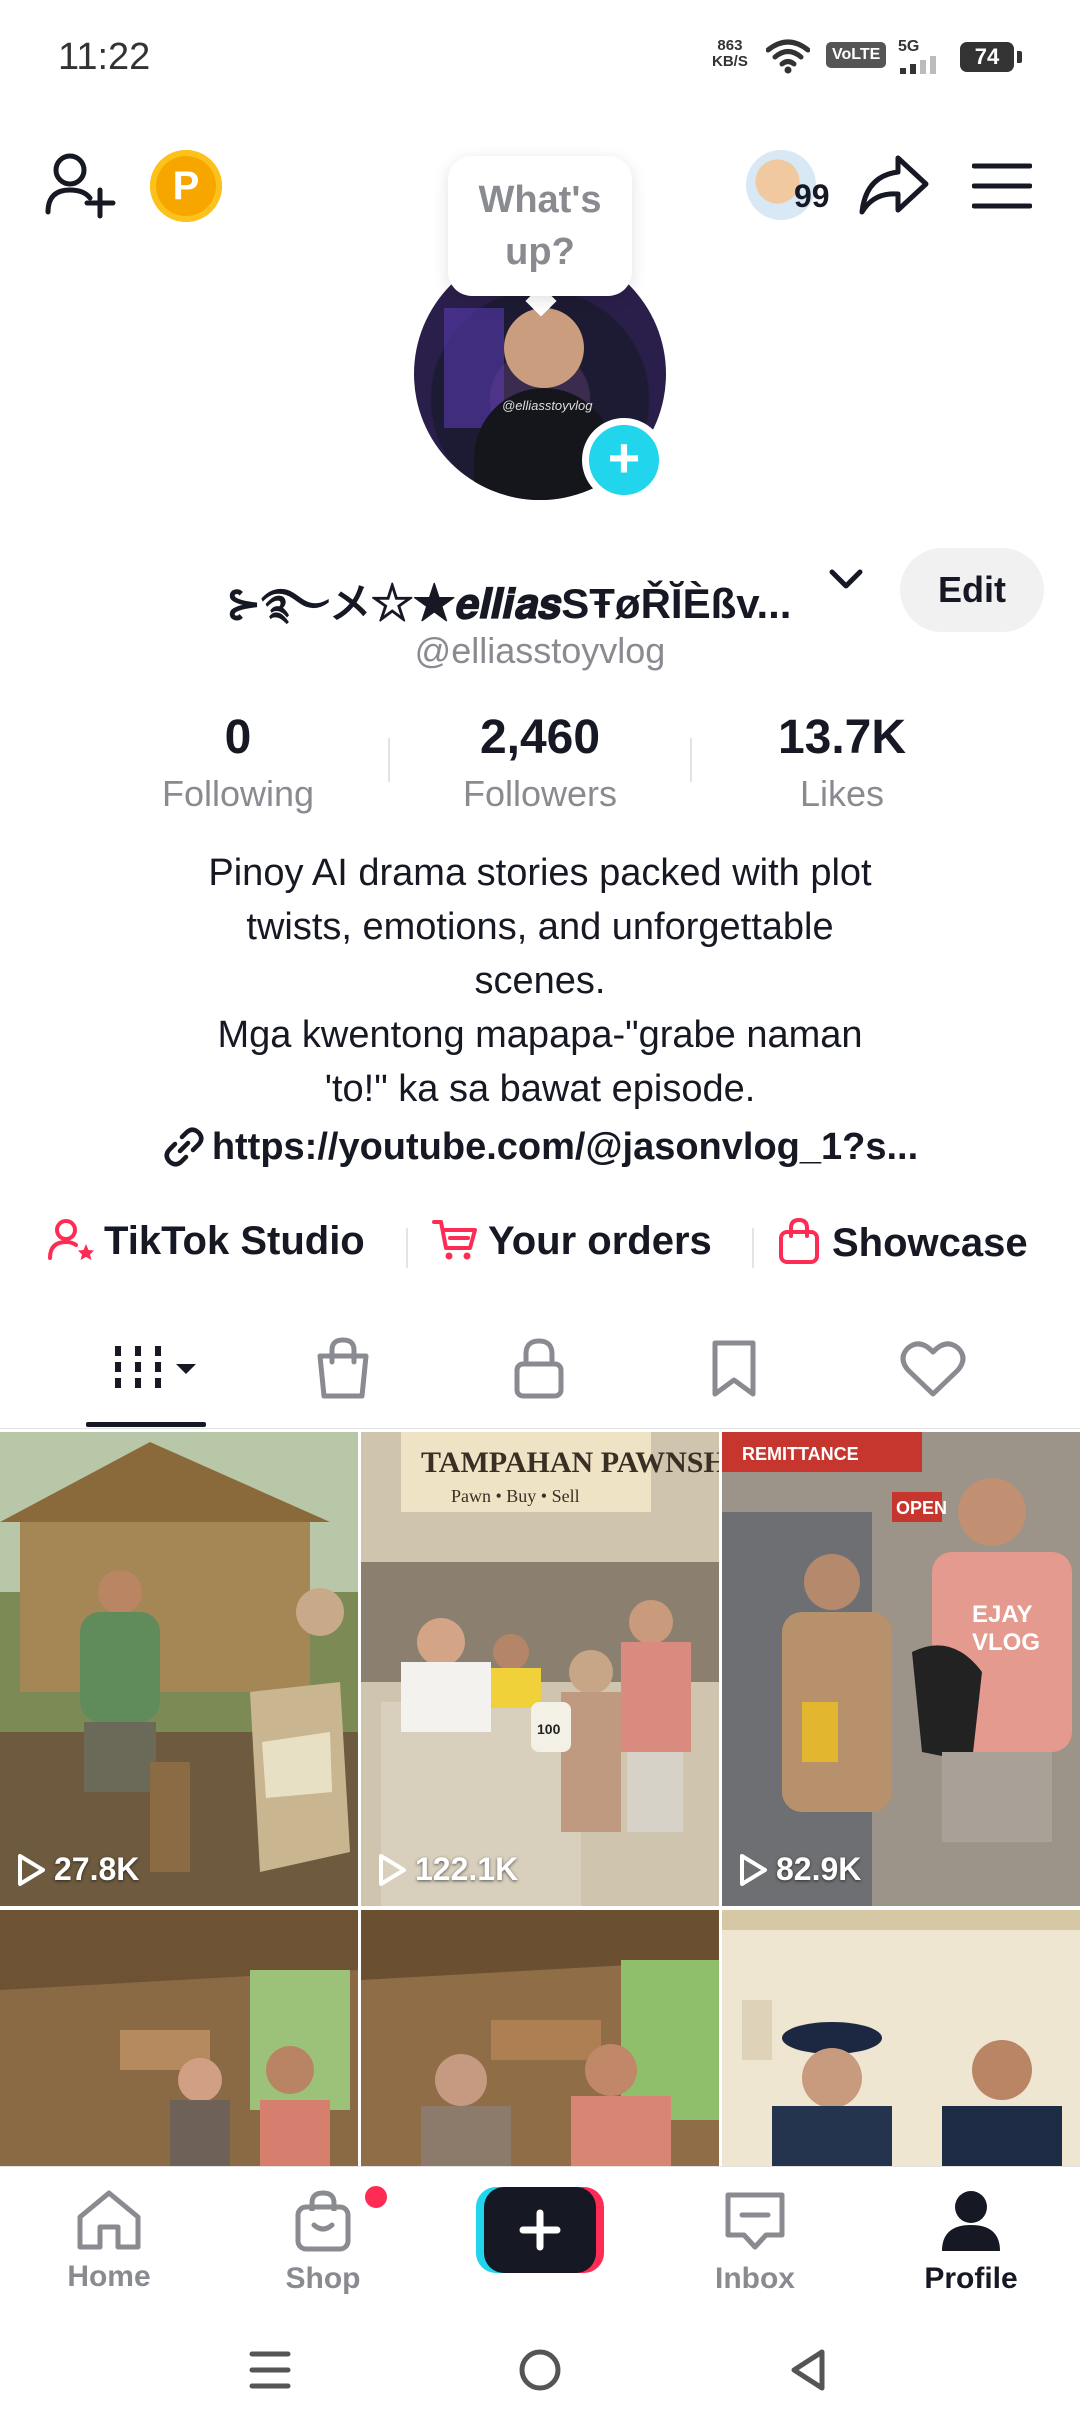  I want to click on studio-icon, so click(71, 1239).